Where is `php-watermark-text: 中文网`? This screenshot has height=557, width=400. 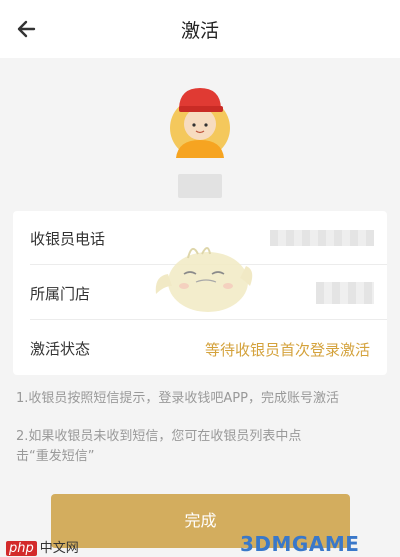 php-watermark-text: 中文网 is located at coordinates (59, 548).